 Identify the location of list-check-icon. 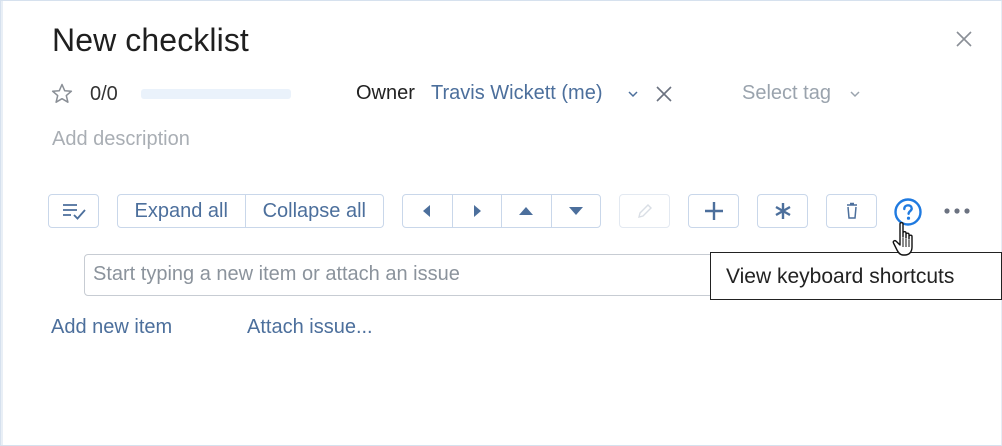
(74, 212).